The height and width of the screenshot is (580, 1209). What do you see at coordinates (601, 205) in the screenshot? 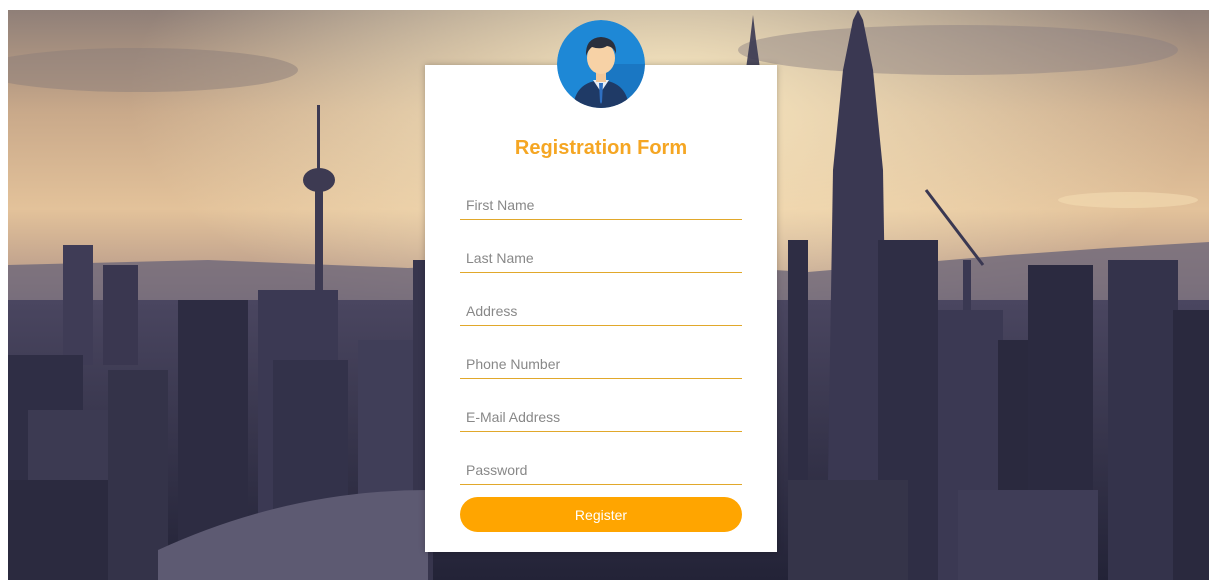
I see `first-name-field` at bounding box center [601, 205].